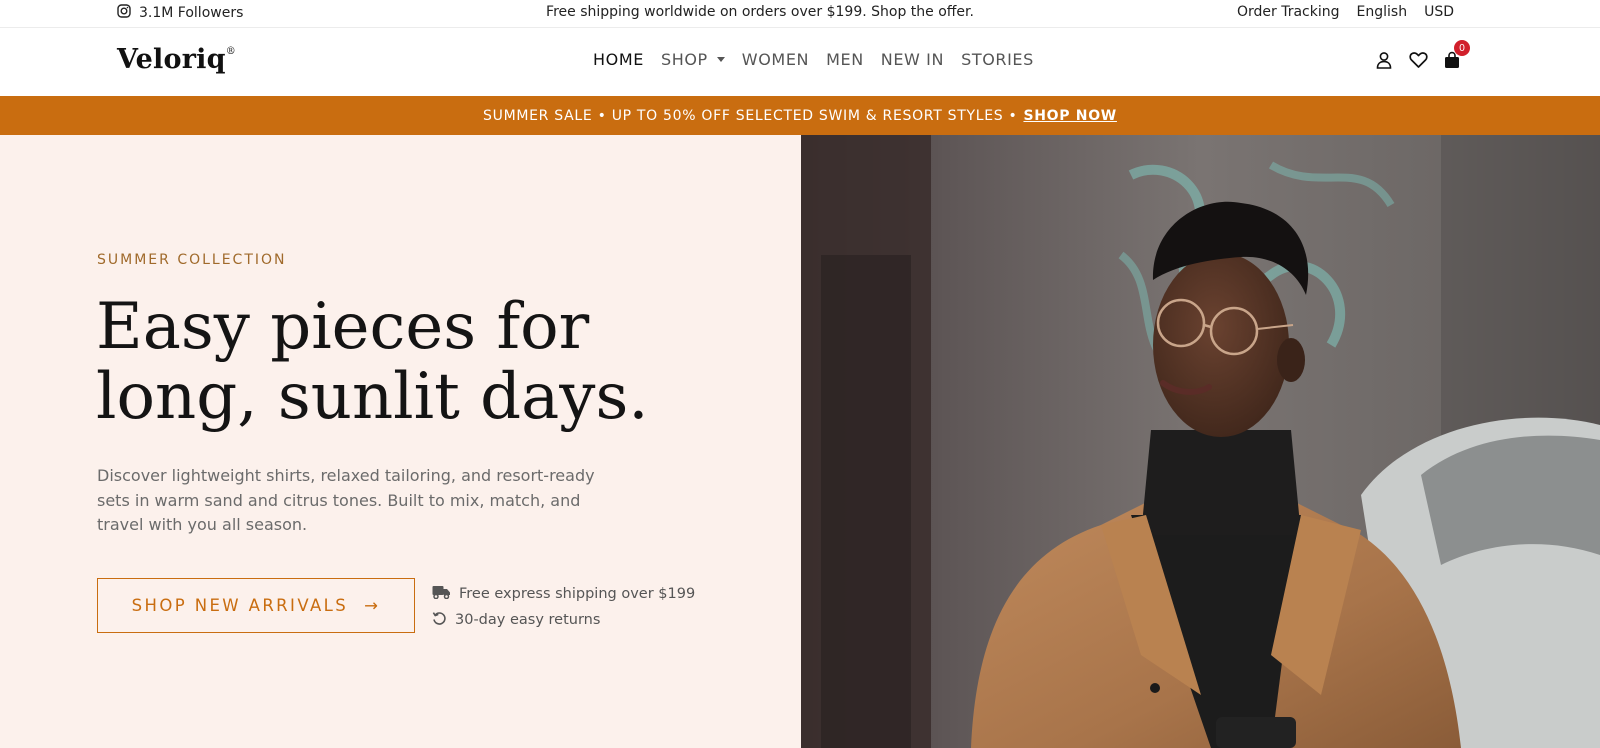 Image resolution: width=1600 pixels, height=748 pixels. What do you see at coordinates (1462, 48) in the screenshot?
I see `cart-count-badge: 0` at bounding box center [1462, 48].